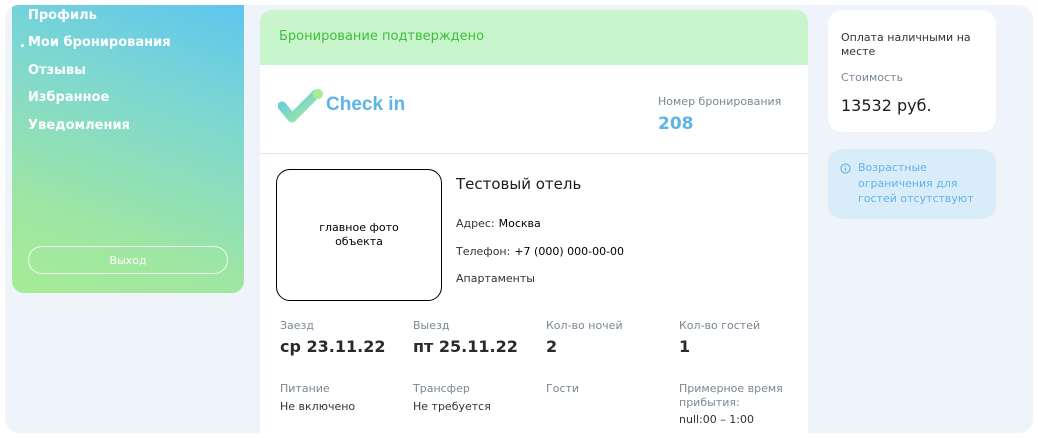  I want to click on address-row: Адрес: Москва, so click(498, 221).